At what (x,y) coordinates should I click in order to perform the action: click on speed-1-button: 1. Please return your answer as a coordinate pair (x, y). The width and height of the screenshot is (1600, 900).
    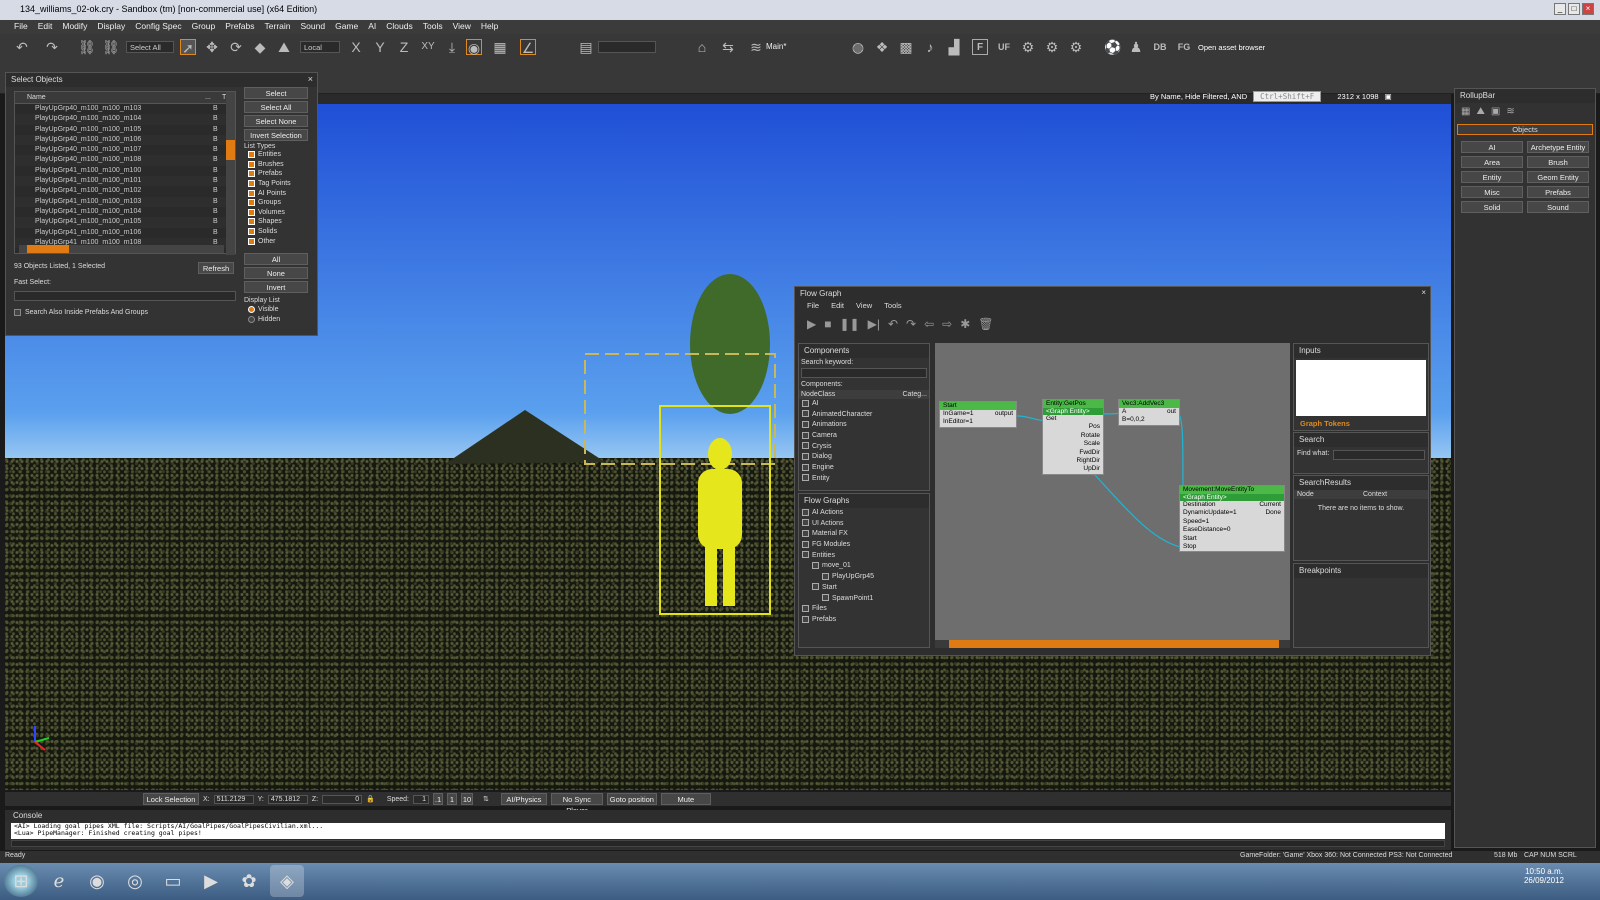
    Looking at the image, I should click on (452, 799).